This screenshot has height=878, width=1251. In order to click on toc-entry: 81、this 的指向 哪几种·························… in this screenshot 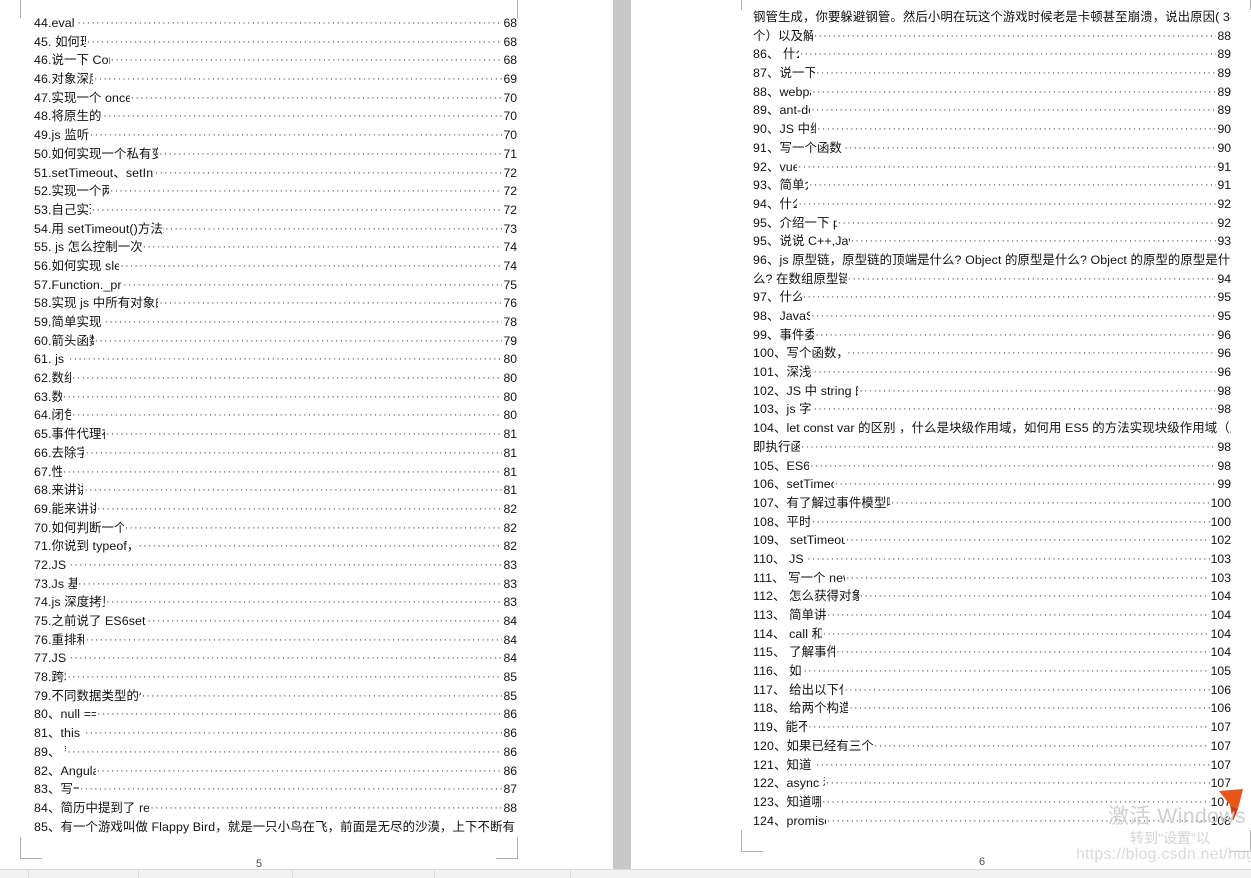, I will do `click(275, 733)`.